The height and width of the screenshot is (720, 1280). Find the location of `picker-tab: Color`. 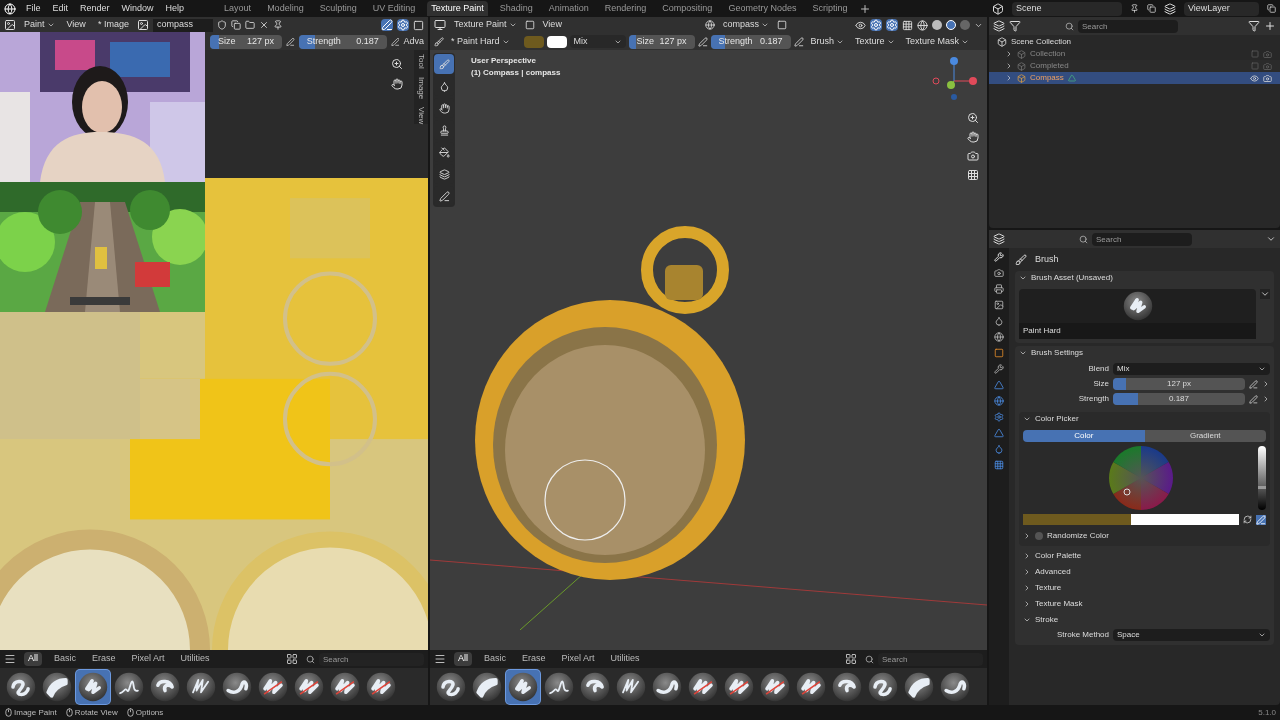

picker-tab: Color is located at coordinates (1084, 436).